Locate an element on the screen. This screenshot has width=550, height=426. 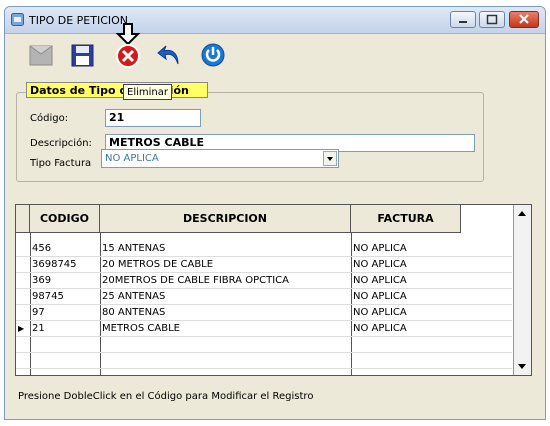
new-button is located at coordinates (41, 55).